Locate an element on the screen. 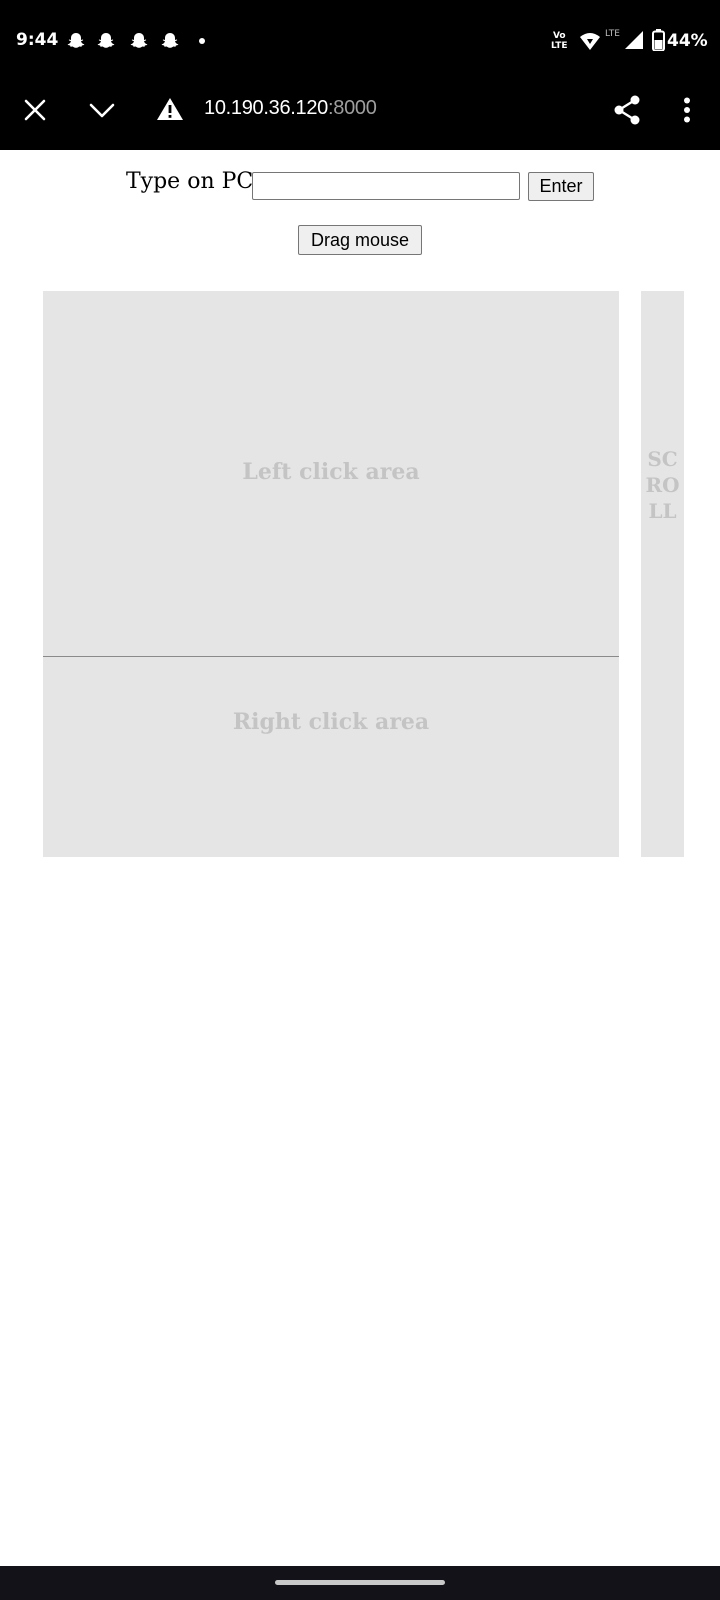 The height and width of the screenshot is (1600, 720). status-bar: 9:44 Vo LTE LTE 44% is located at coordinates (360, 42).